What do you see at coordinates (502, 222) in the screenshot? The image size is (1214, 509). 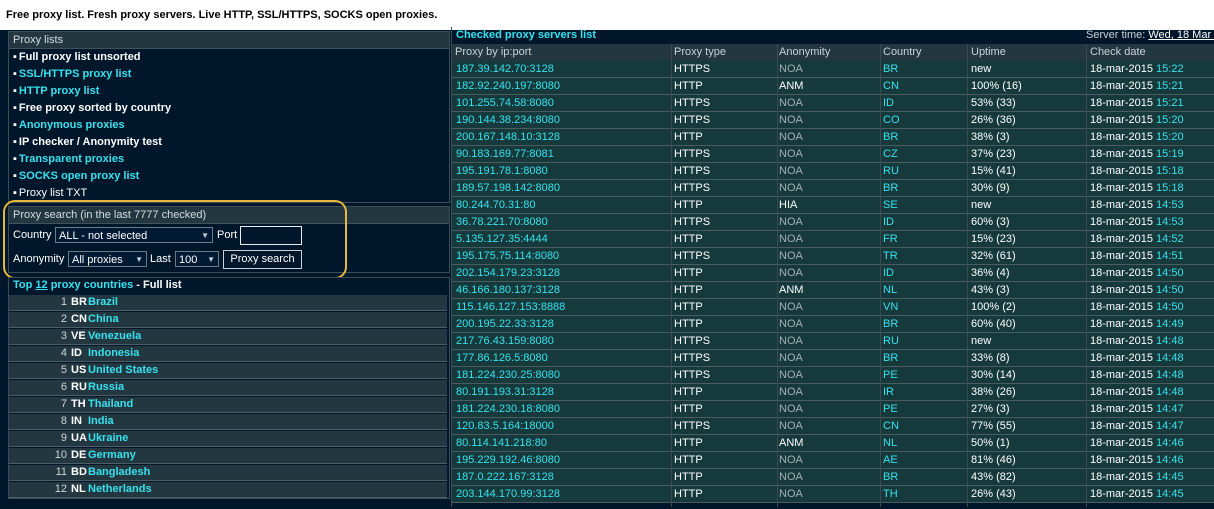 I see `cell-ip: 36.78.221.70:8080` at bounding box center [502, 222].